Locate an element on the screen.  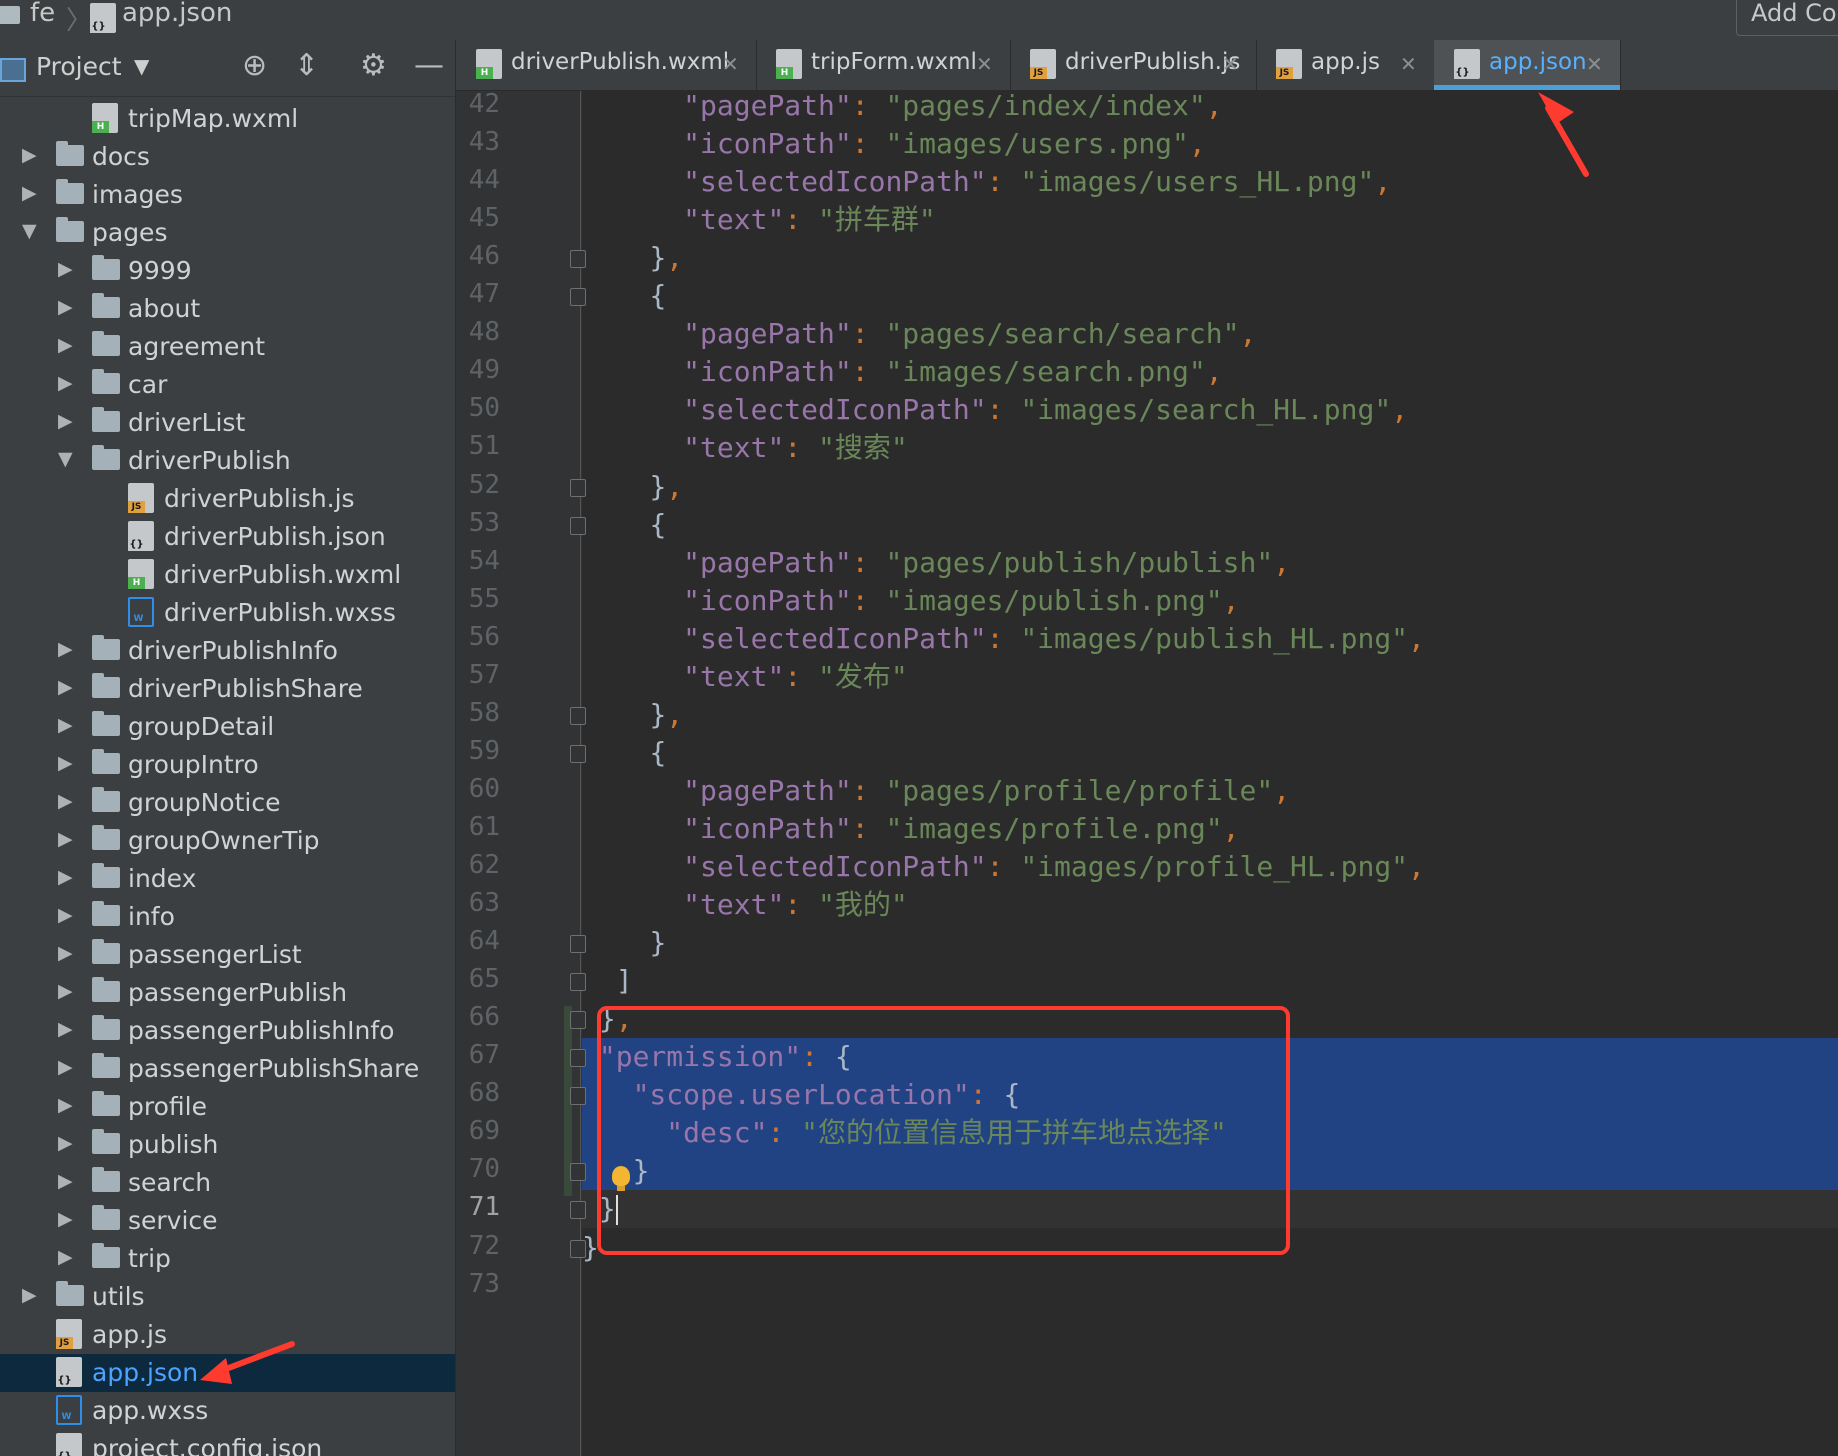
editor-tab: HdriverPublish.wxml ✕ is located at coordinates (606, 65).